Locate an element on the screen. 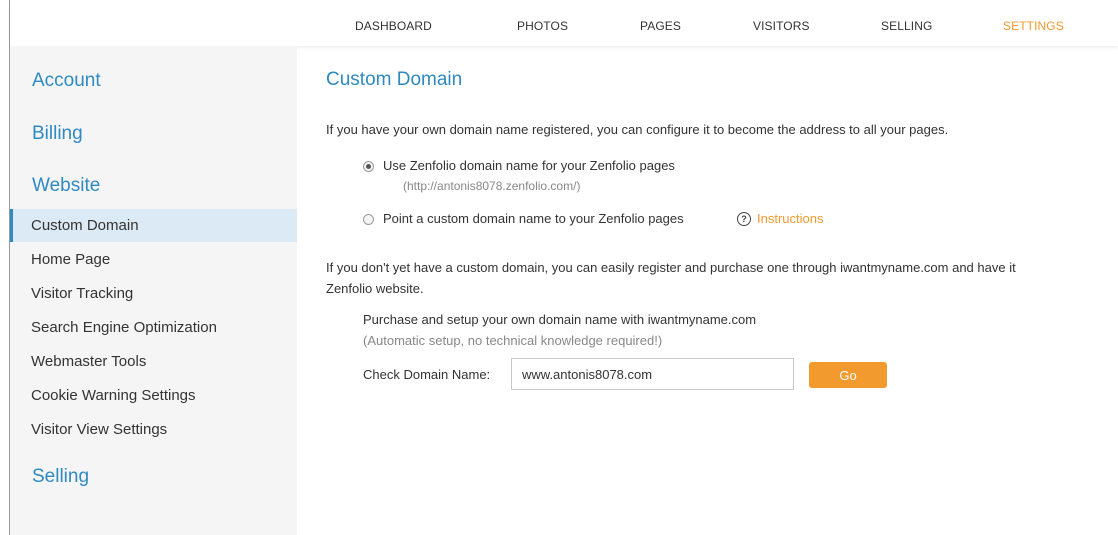  sidebar-item-home-page: Home Page is located at coordinates (153, 259).